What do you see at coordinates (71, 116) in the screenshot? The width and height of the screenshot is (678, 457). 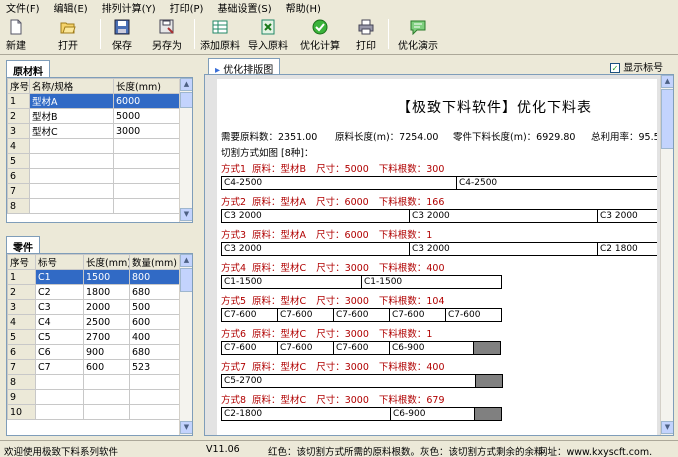 I see `table-cell: 型材B` at bounding box center [71, 116].